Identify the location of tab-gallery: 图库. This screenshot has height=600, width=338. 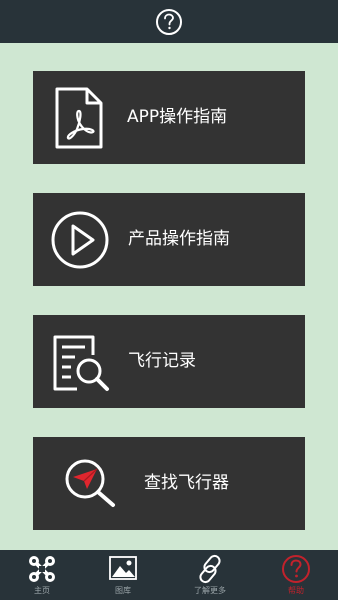
(123, 575).